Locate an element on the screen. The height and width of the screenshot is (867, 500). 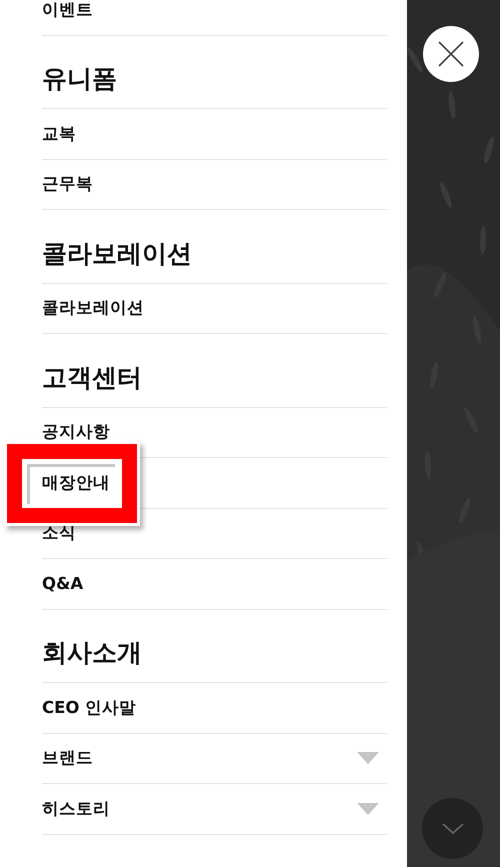
section-heading: 회사소개 is located at coordinates (92, 653).